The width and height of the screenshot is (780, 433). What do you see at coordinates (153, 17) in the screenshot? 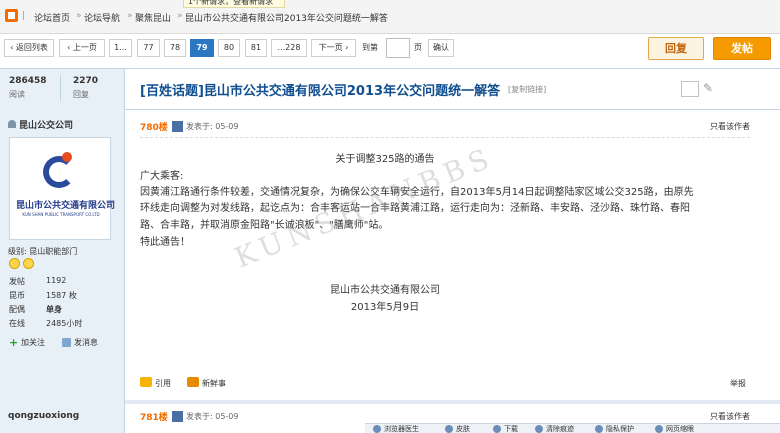
I see `breadcrumb-section: 聚焦昆山` at bounding box center [153, 17].